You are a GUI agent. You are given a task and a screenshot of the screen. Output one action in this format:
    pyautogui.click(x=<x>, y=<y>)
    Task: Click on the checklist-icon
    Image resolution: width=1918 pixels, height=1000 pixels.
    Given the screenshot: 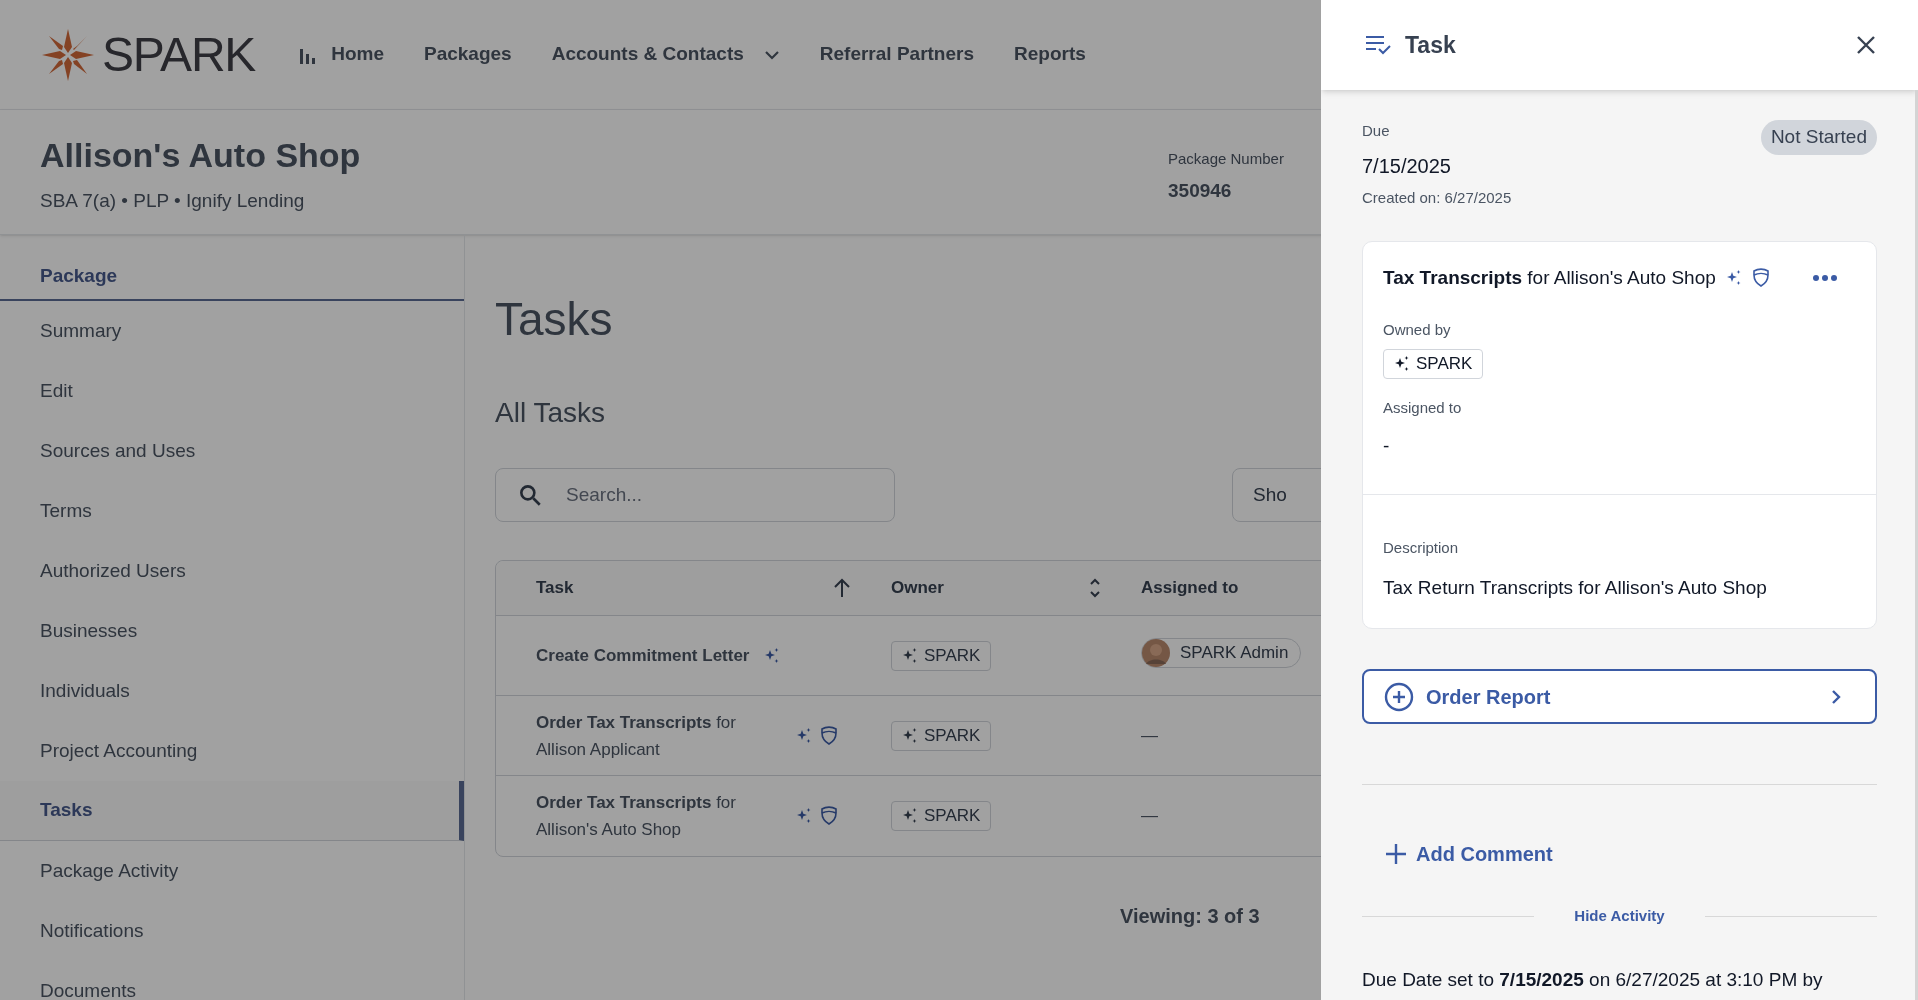 What is the action you would take?
    pyautogui.click(x=1378, y=45)
    